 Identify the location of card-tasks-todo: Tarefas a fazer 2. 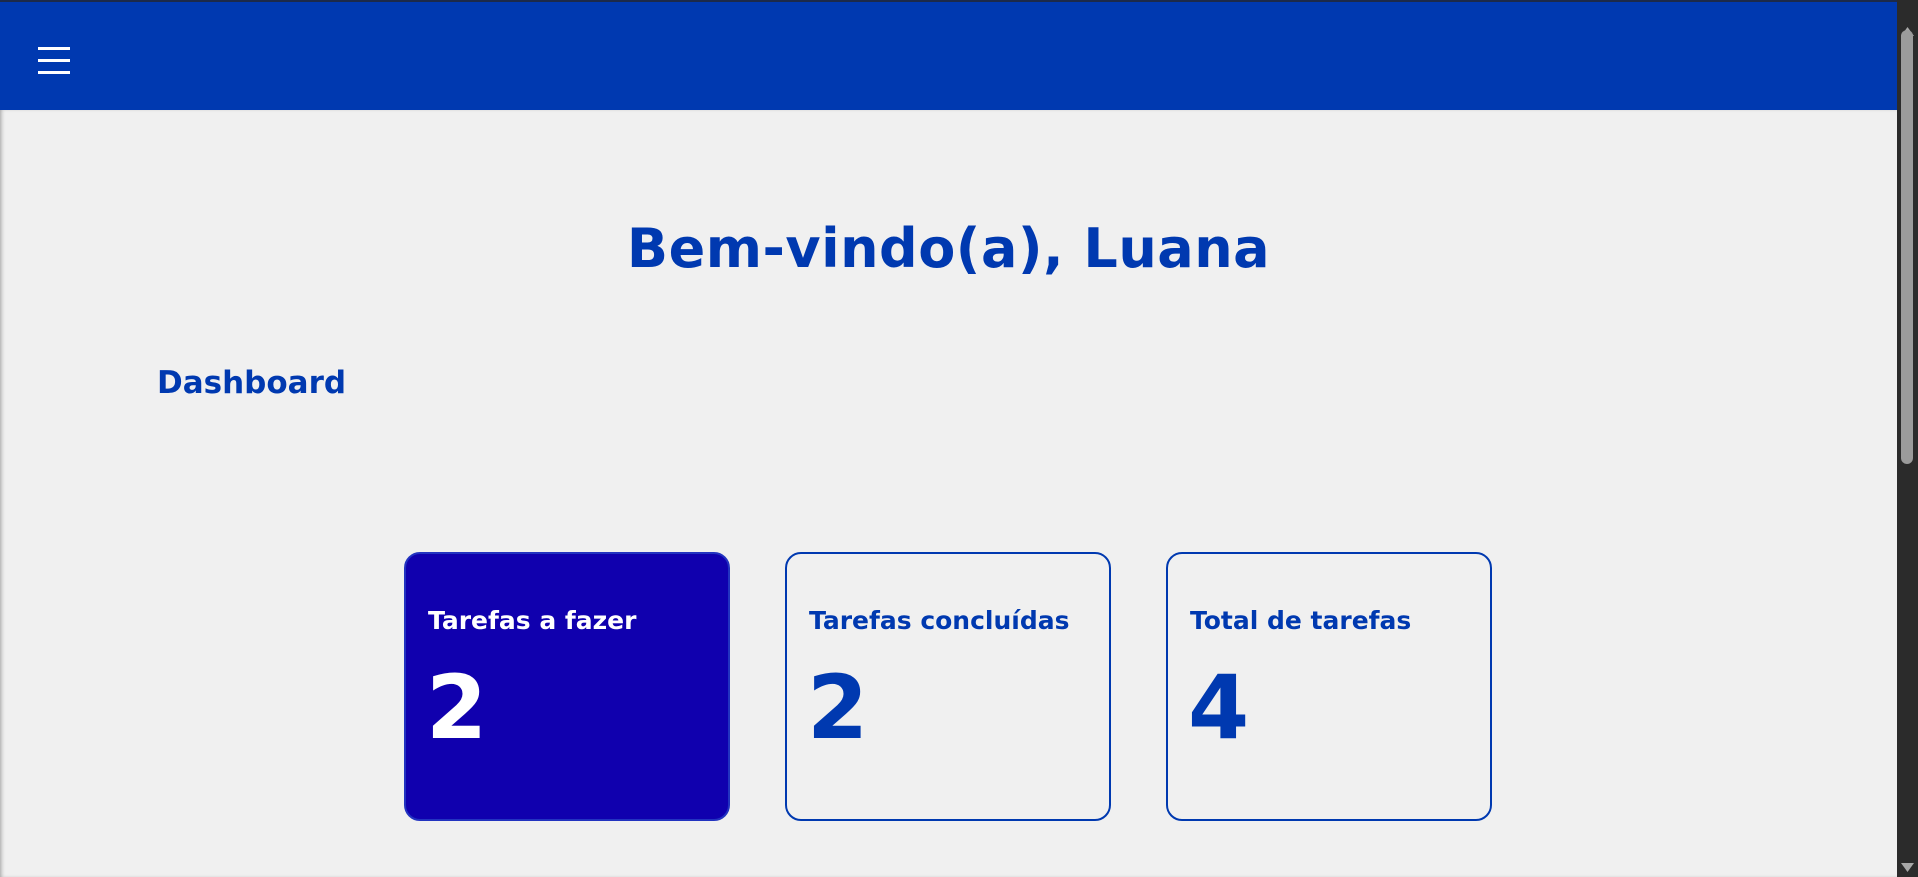
(567, 686).